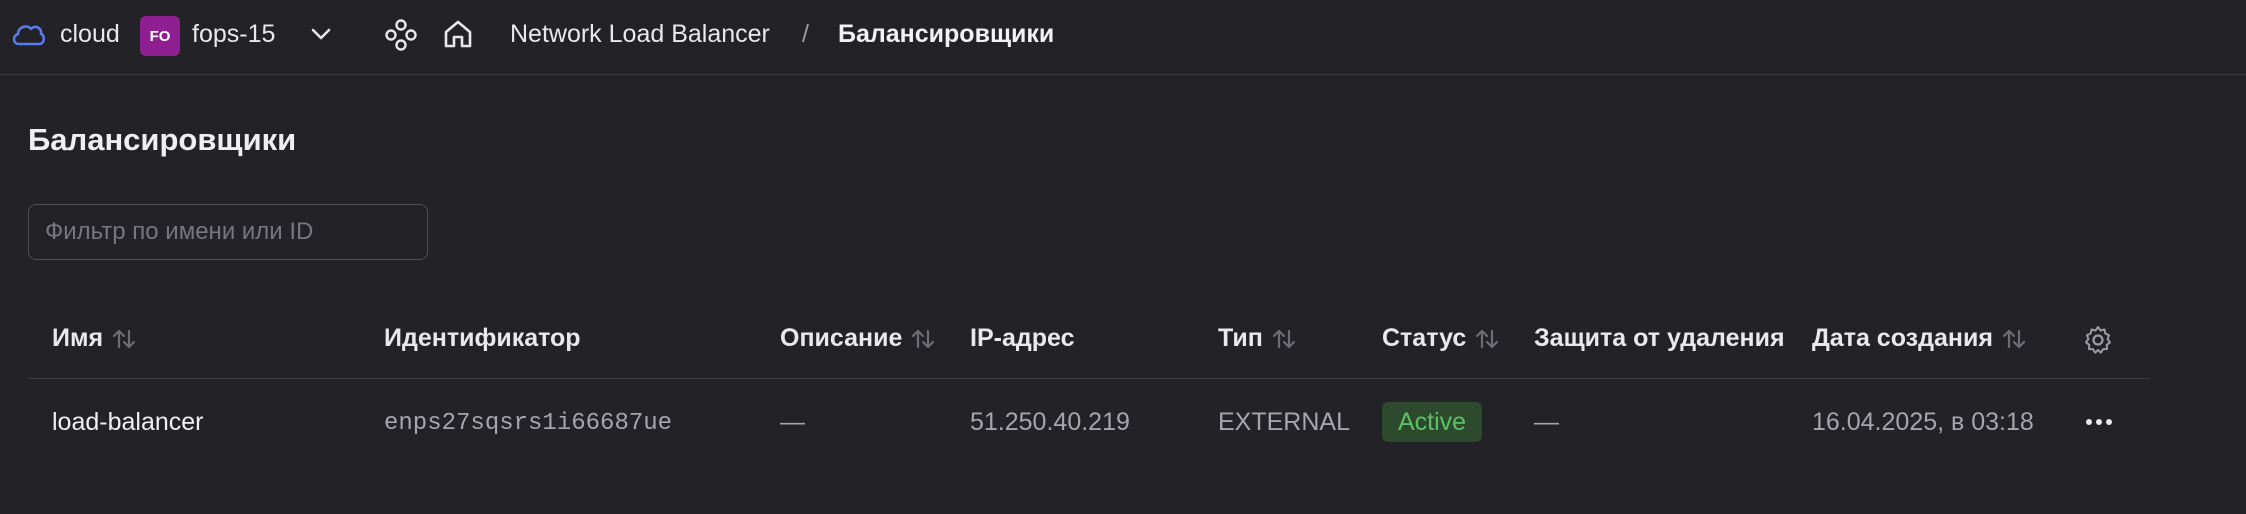  Describe the element at coordinates (1432, 422) in the screenshot. I see `status-badge: Active` at that location.